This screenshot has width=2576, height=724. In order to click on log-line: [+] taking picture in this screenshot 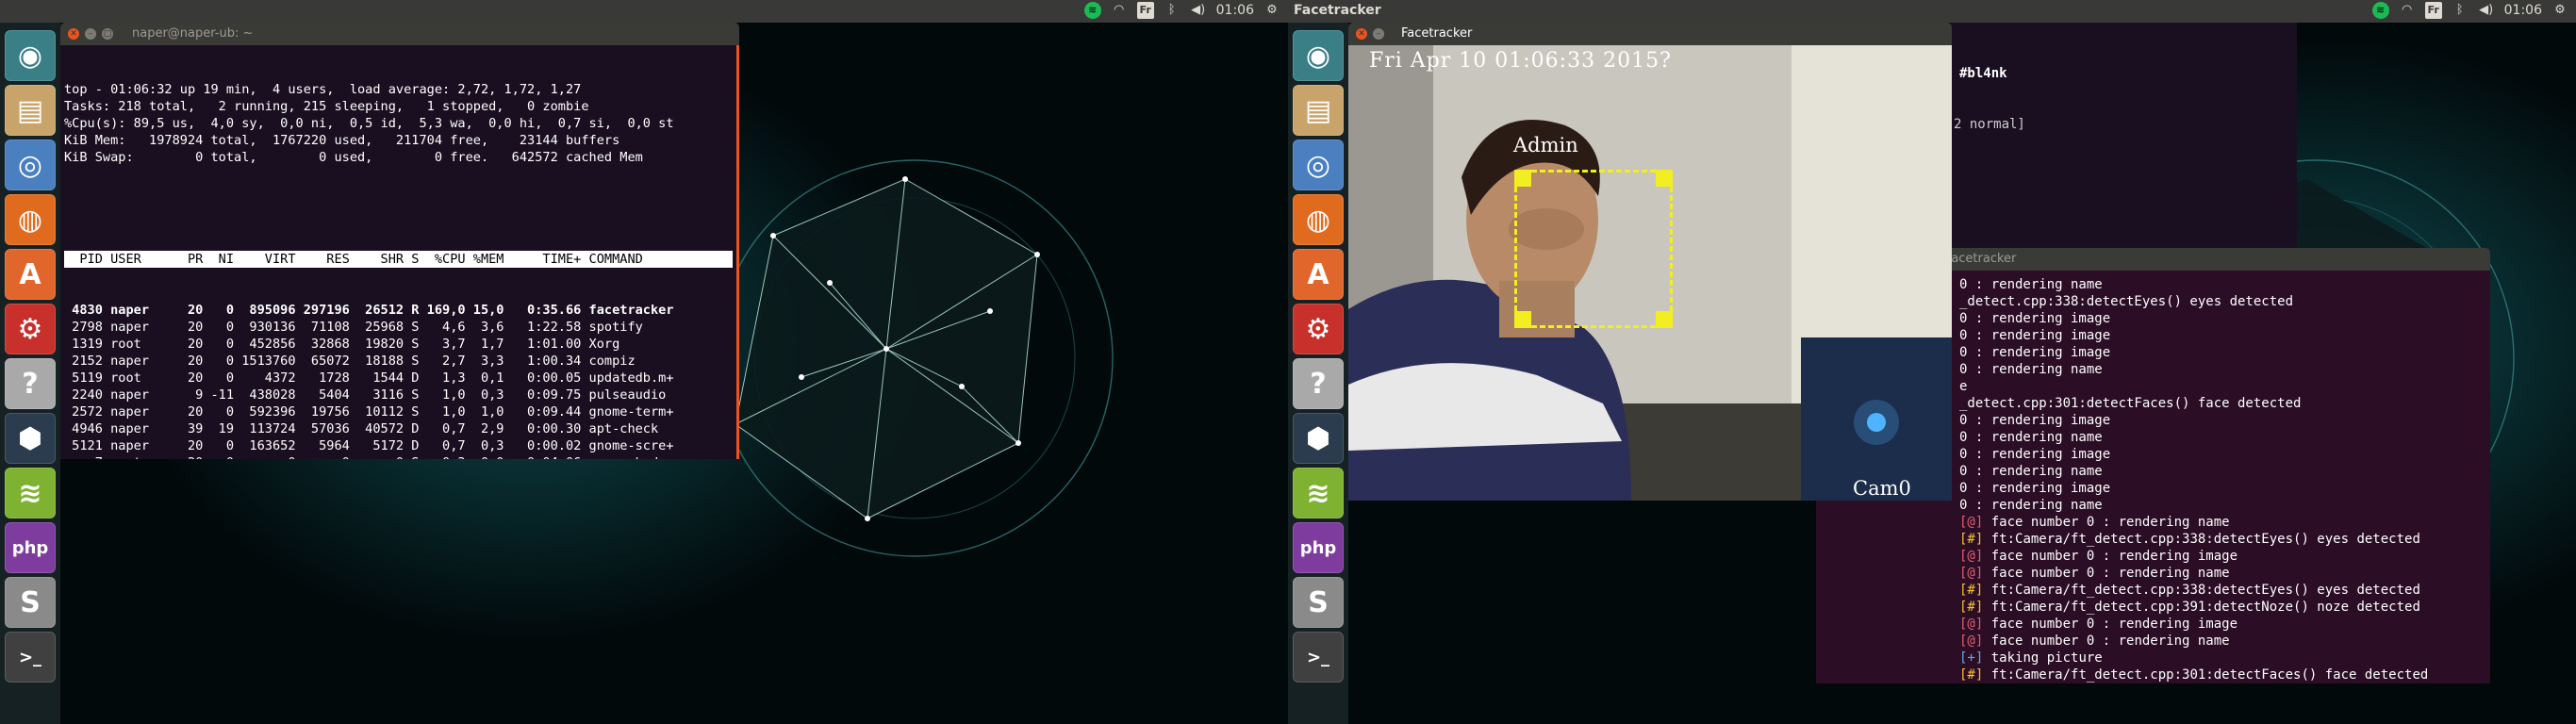, I will do `click(2221, 658)`.